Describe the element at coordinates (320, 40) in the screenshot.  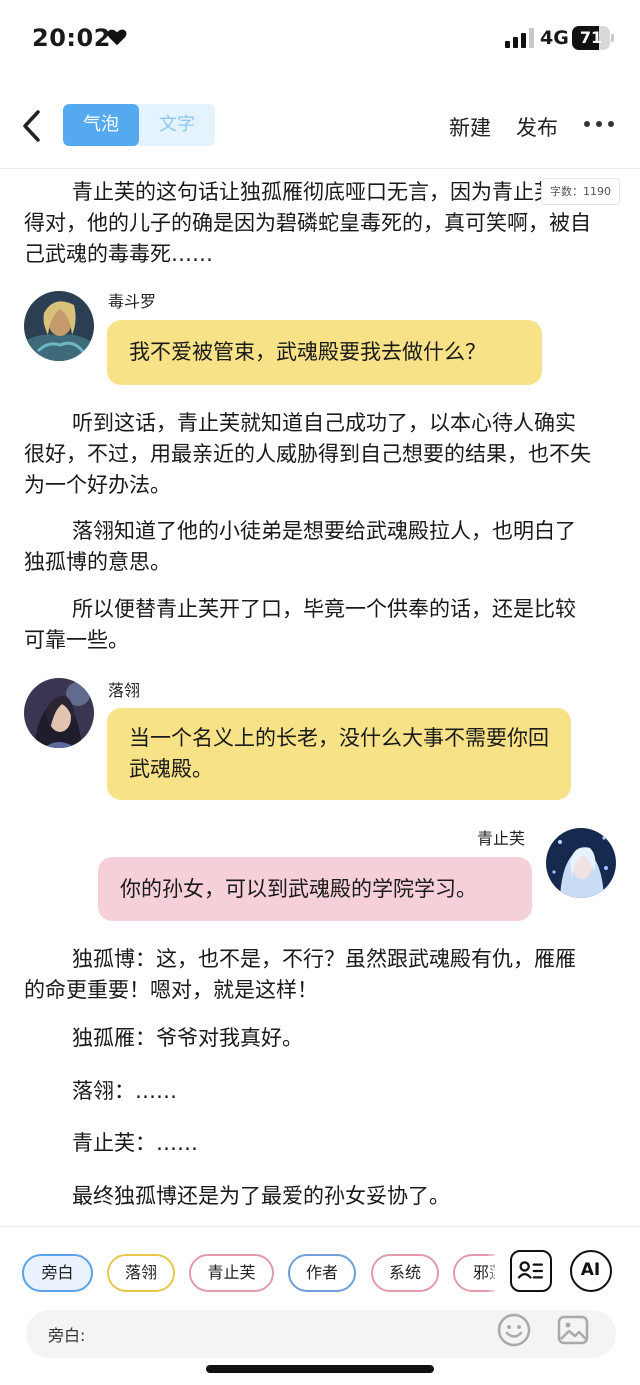
I see `status-bar: 20:02 4G 71` at that location.